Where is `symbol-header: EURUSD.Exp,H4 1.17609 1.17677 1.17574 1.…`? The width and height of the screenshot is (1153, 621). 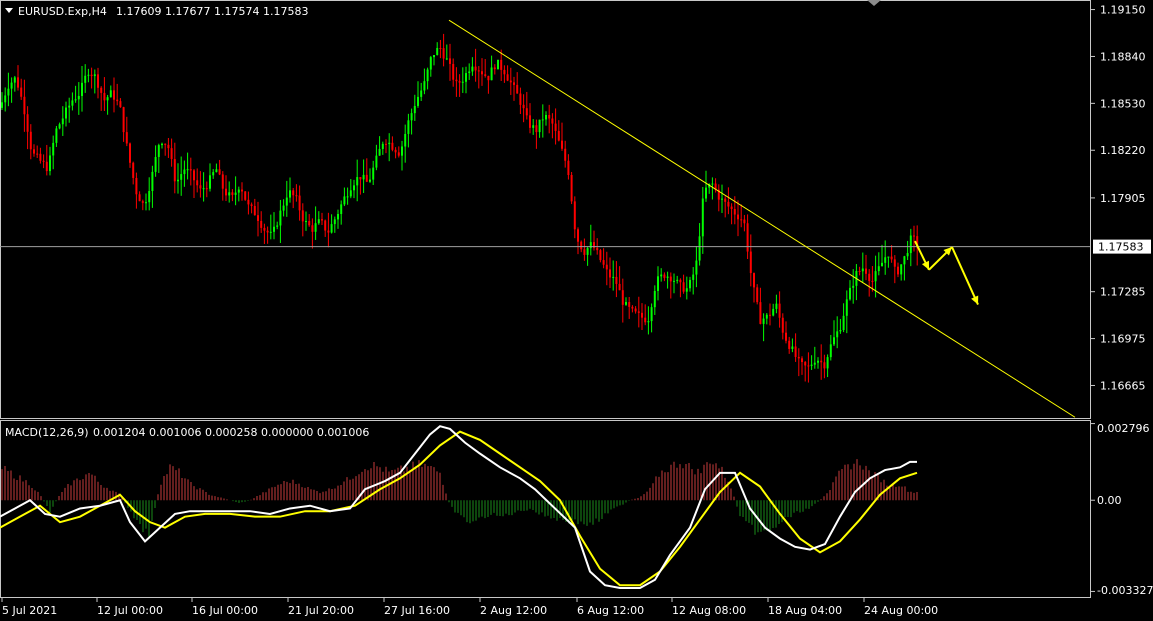
symbol-header: EURUSD.Exp,H4 1.17609 1.17677 1.17574 1.… is located at coordinates (156, 11).